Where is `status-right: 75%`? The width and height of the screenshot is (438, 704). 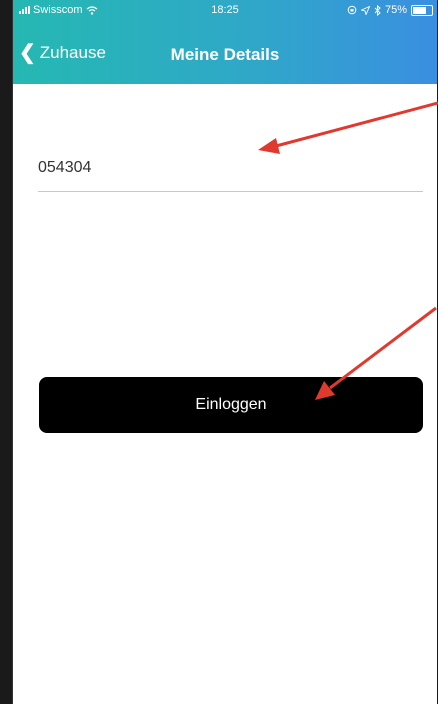
status-right: 75% is located at coordinates (390, 10).